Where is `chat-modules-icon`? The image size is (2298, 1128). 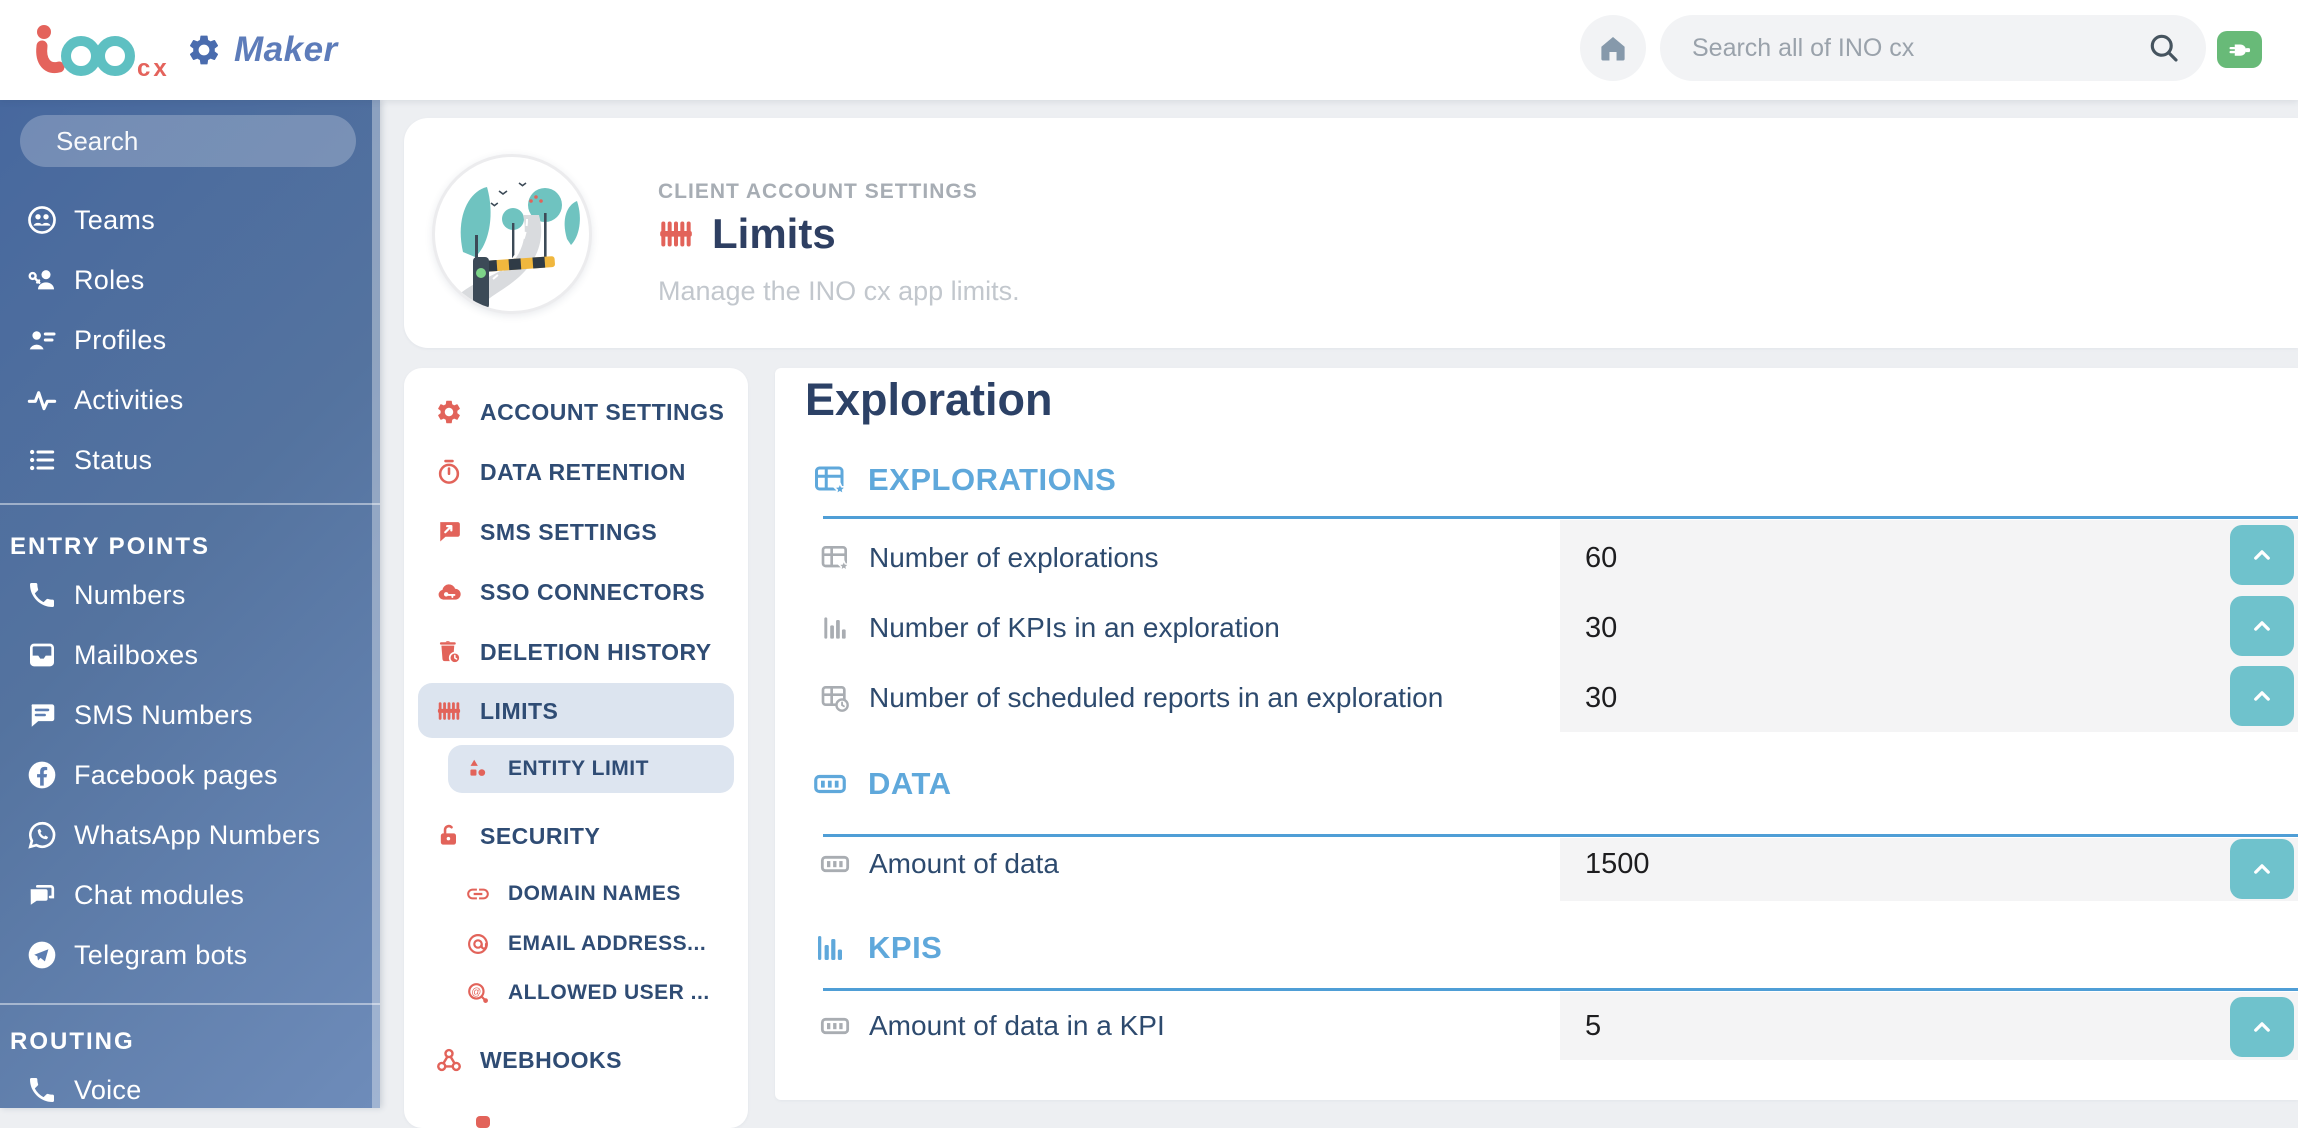
chat-modules-icon is located at coordinates (42, 895).